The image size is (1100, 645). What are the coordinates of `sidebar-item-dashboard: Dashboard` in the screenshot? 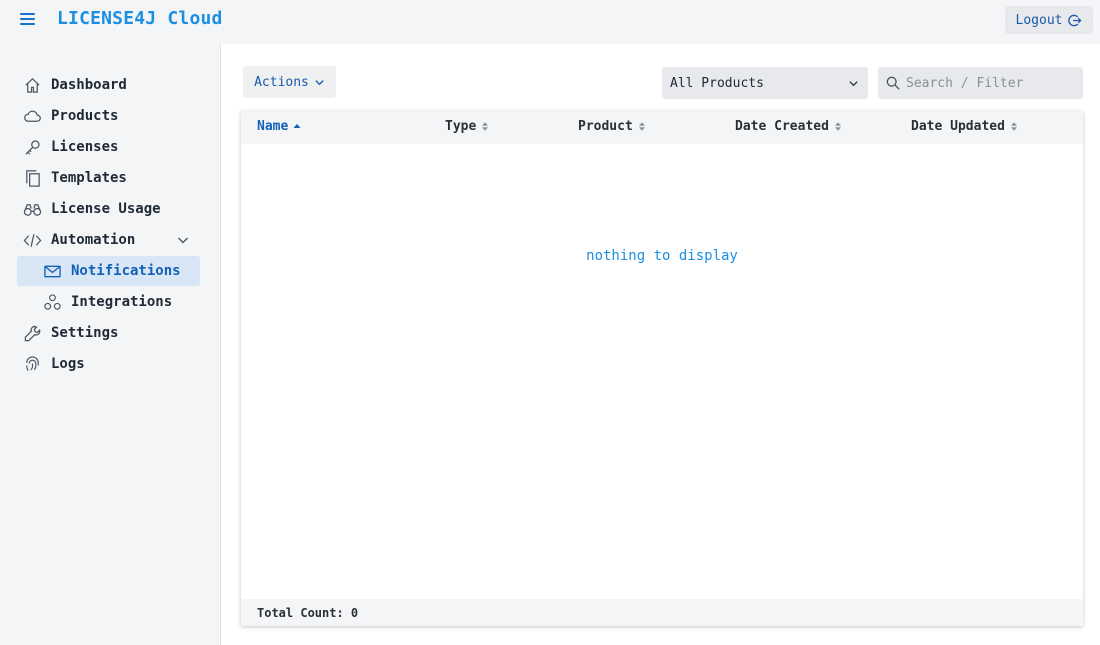 It's located at (108, 85).